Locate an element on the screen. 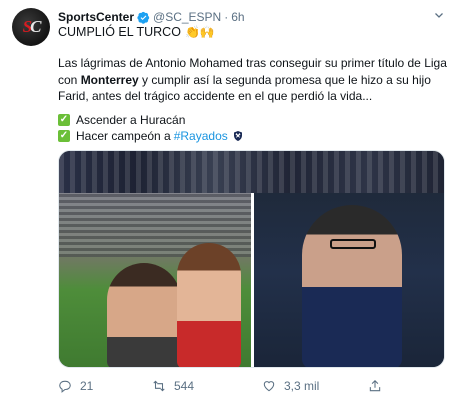  account-handle: @SC_ESPN is located at coordinates (187, 17).